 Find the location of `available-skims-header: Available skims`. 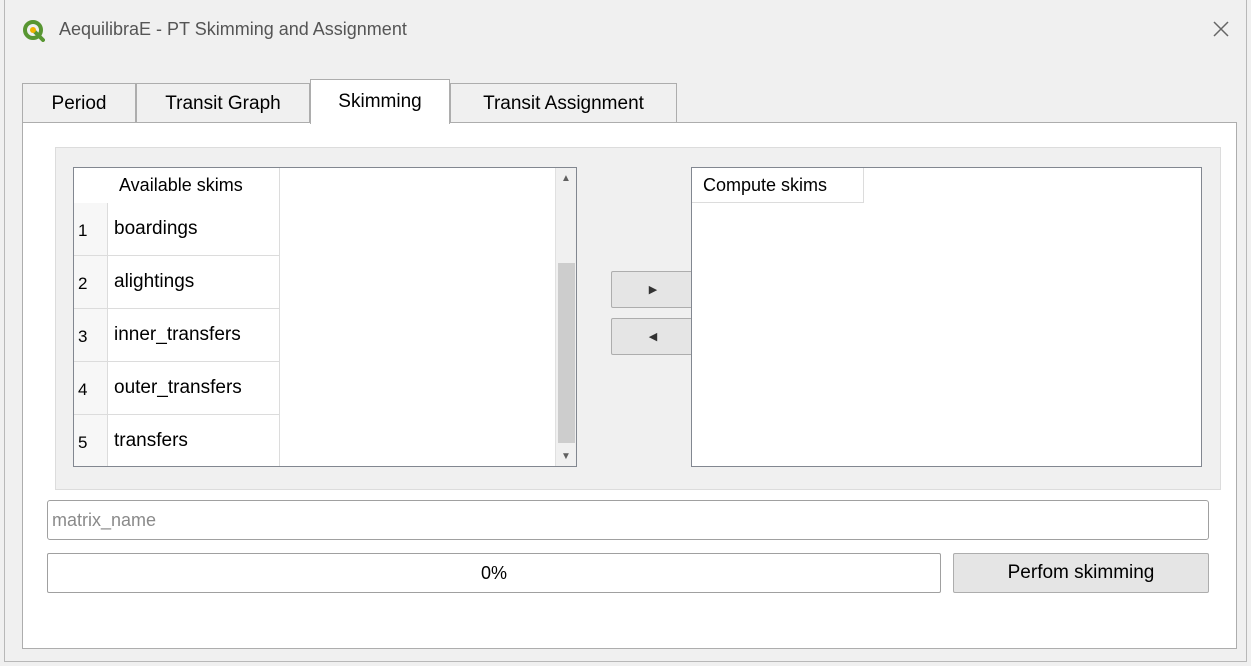

available-skims-header: Available skims is located at coordinates (194, 185).